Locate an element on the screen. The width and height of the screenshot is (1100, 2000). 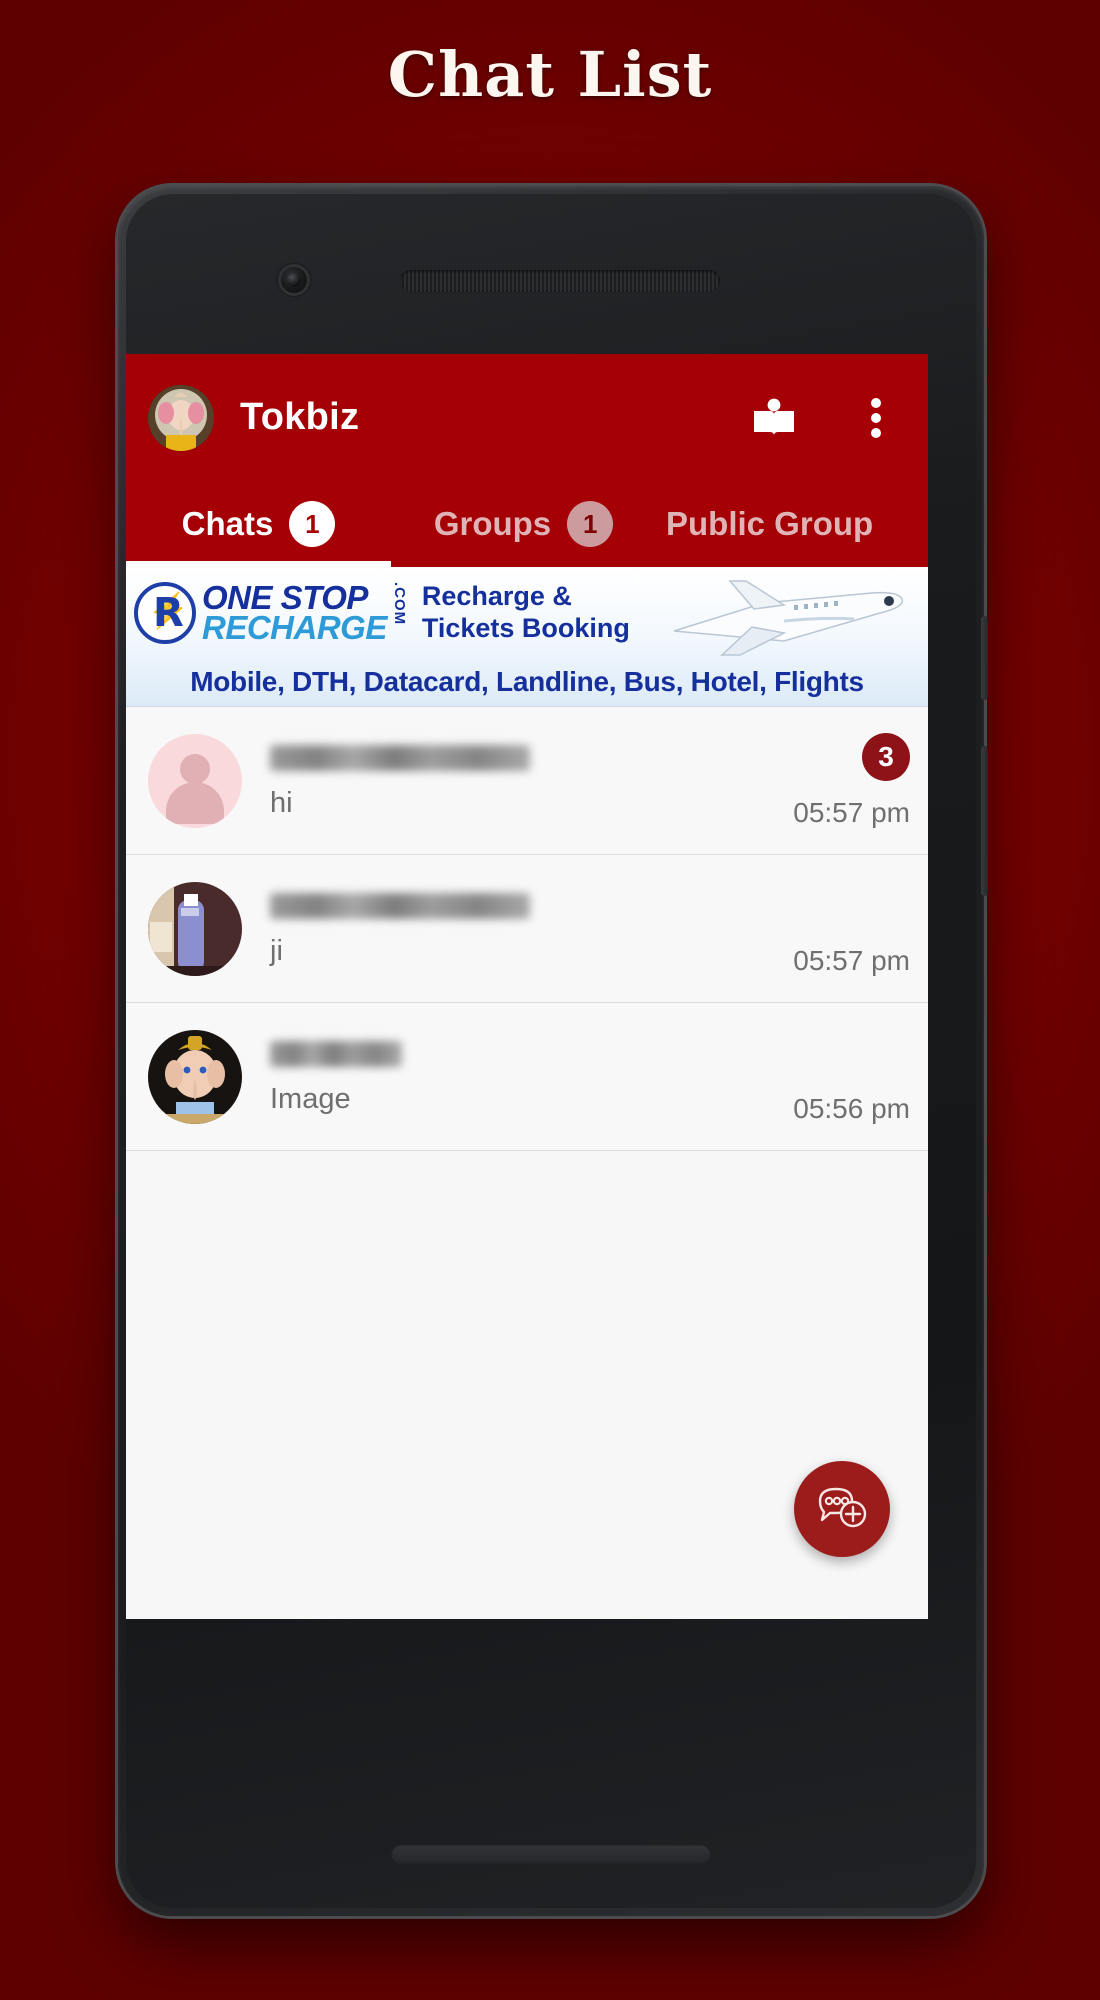
tab-public-group: Public Group is located at coordinates (788, 524).